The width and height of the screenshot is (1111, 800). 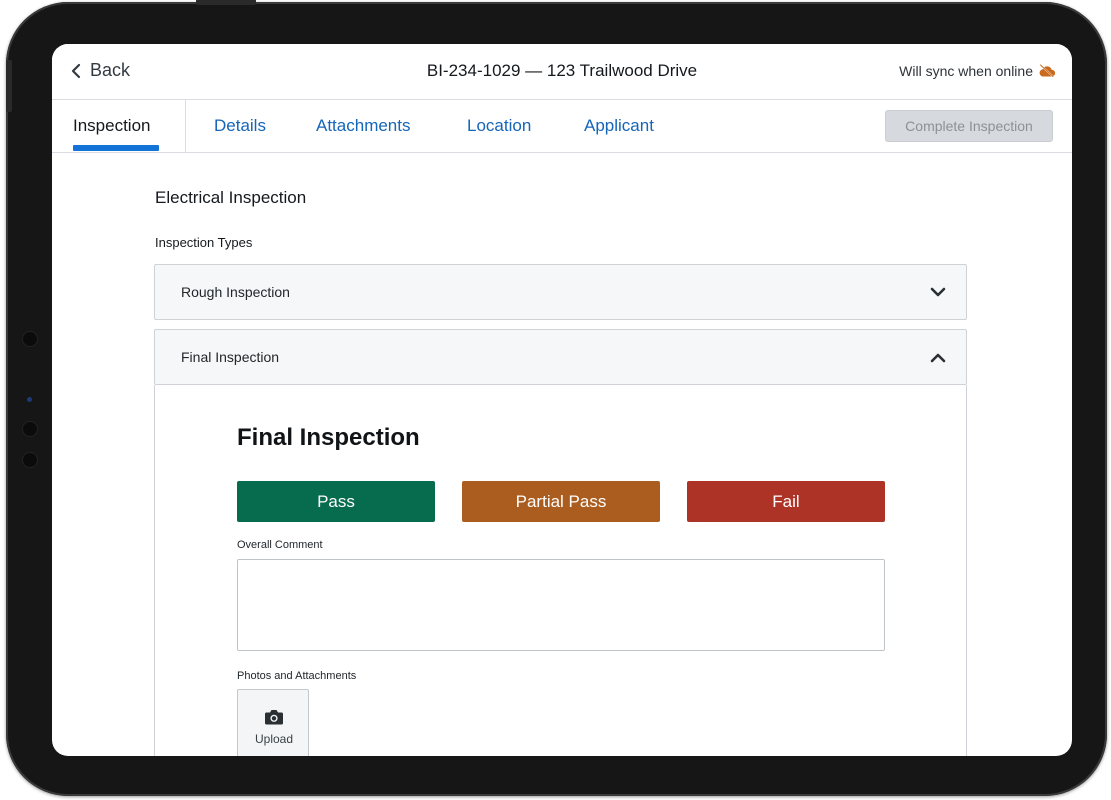 I want to click on fail-button: Fail, so click(x=786, y=501).